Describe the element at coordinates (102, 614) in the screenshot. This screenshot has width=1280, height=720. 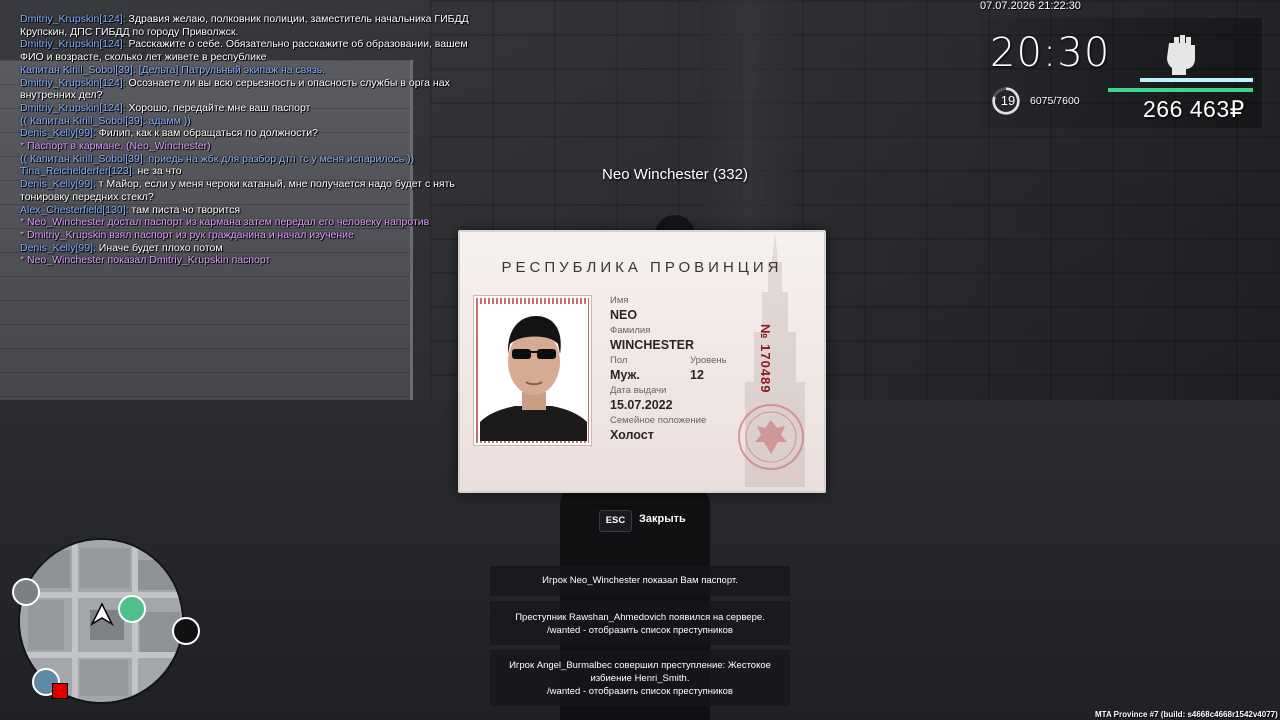
I see `player-arrow-icon` at that location.